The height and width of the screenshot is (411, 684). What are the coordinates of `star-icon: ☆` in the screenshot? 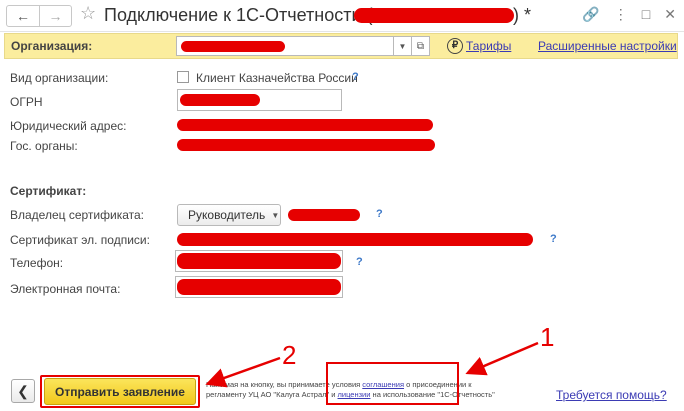 It's located at (88, 13).